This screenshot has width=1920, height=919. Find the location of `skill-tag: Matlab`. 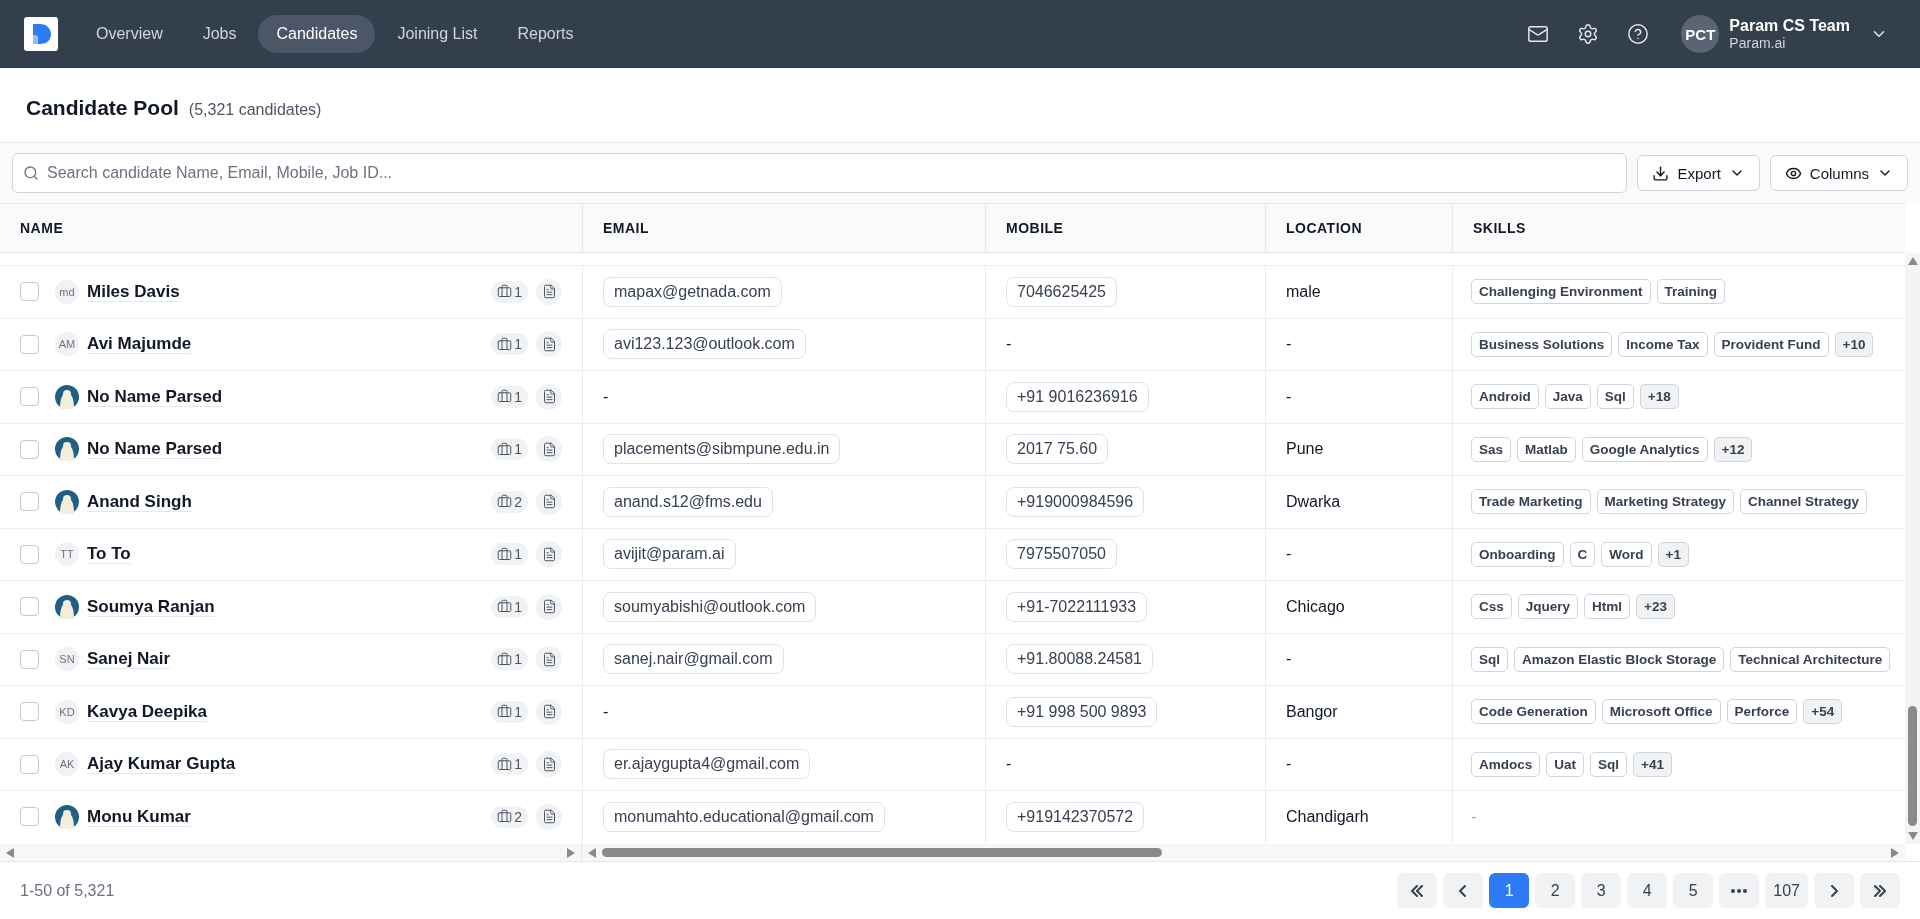

skill-tag: Matlab is located at coordinates (1546, 449).